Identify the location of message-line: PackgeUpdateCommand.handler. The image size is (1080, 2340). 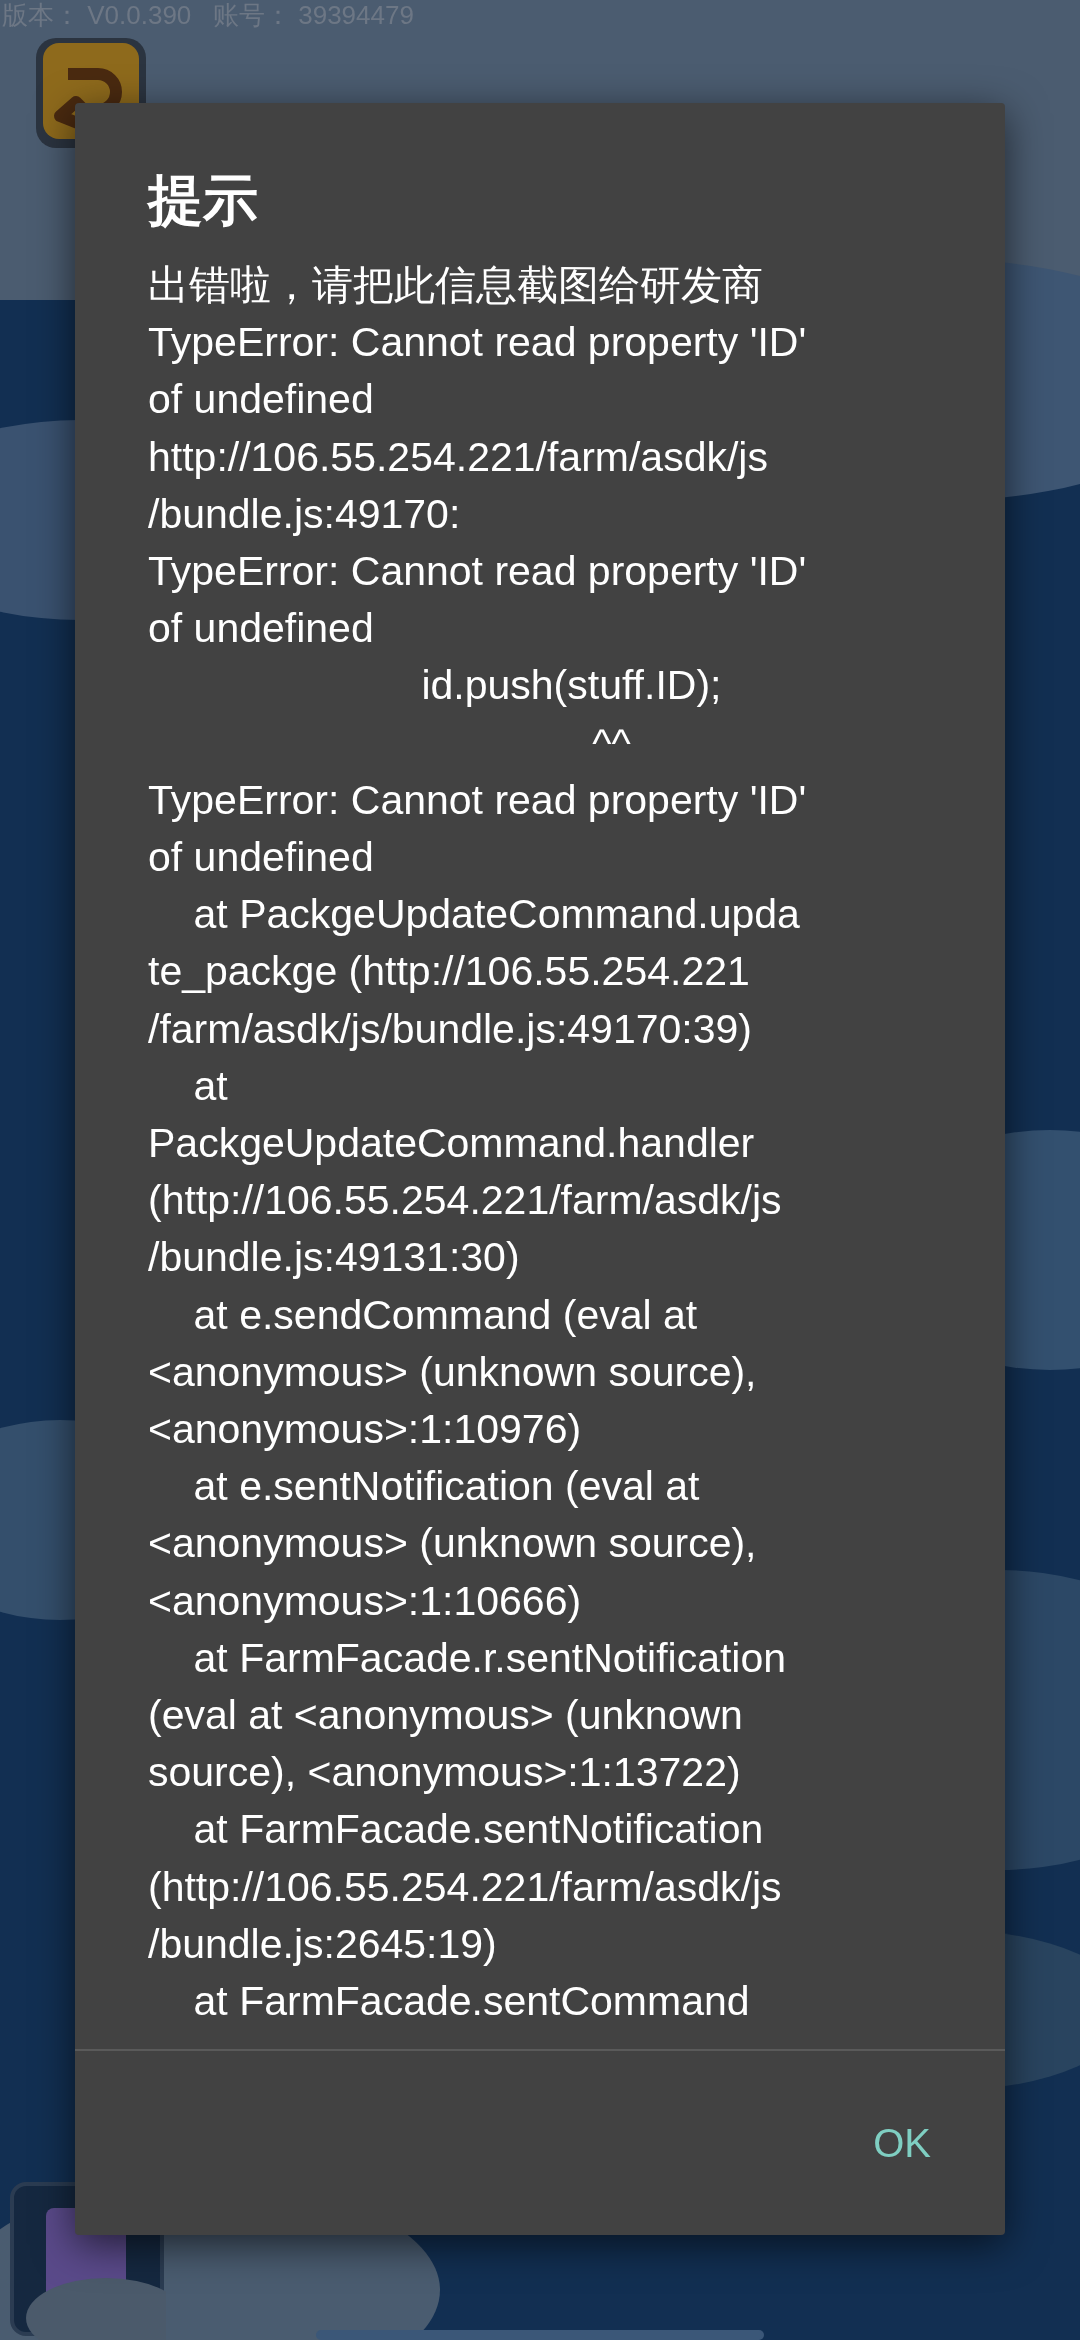
(451, 1144).